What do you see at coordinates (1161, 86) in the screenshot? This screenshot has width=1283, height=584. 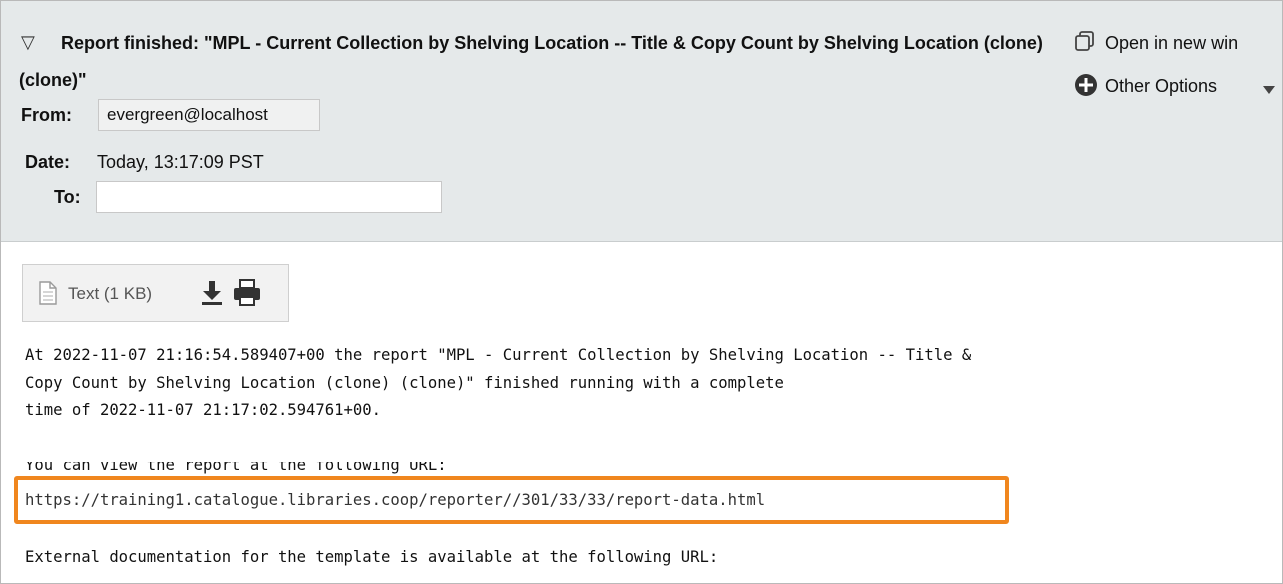 I see `other-options-button: Other Options` at bounding box center [1161, 86].